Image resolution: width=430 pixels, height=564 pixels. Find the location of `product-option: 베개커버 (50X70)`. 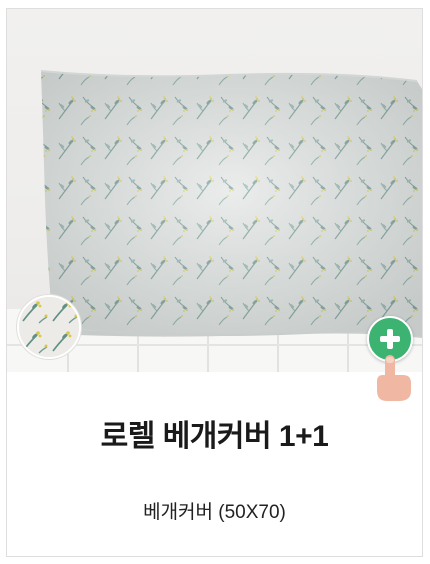

product-option: 베개커버 (50X70) is located at coordinates (214, 512).